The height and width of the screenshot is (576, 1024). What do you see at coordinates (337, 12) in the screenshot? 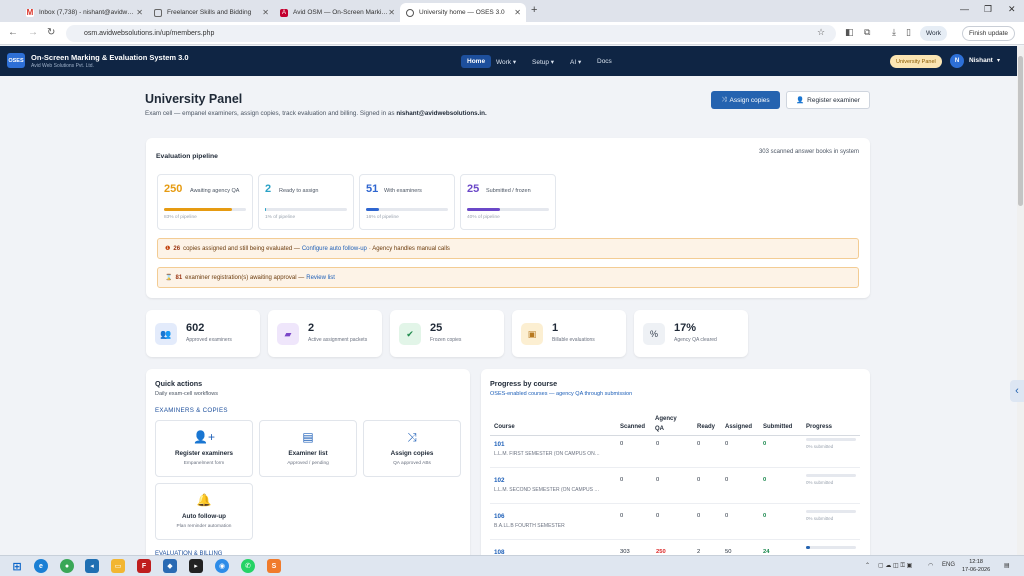
I see `tab-avid-osm: A Avid OSM — On-Screen Marki… ✕` at bounding box center [337, 12].